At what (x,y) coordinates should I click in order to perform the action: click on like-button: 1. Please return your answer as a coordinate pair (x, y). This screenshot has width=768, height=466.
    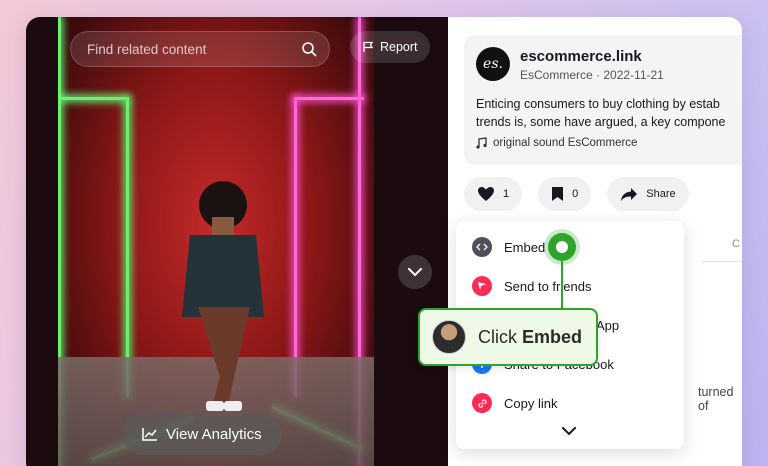
    Looking at the image, I should click on (493, 194).